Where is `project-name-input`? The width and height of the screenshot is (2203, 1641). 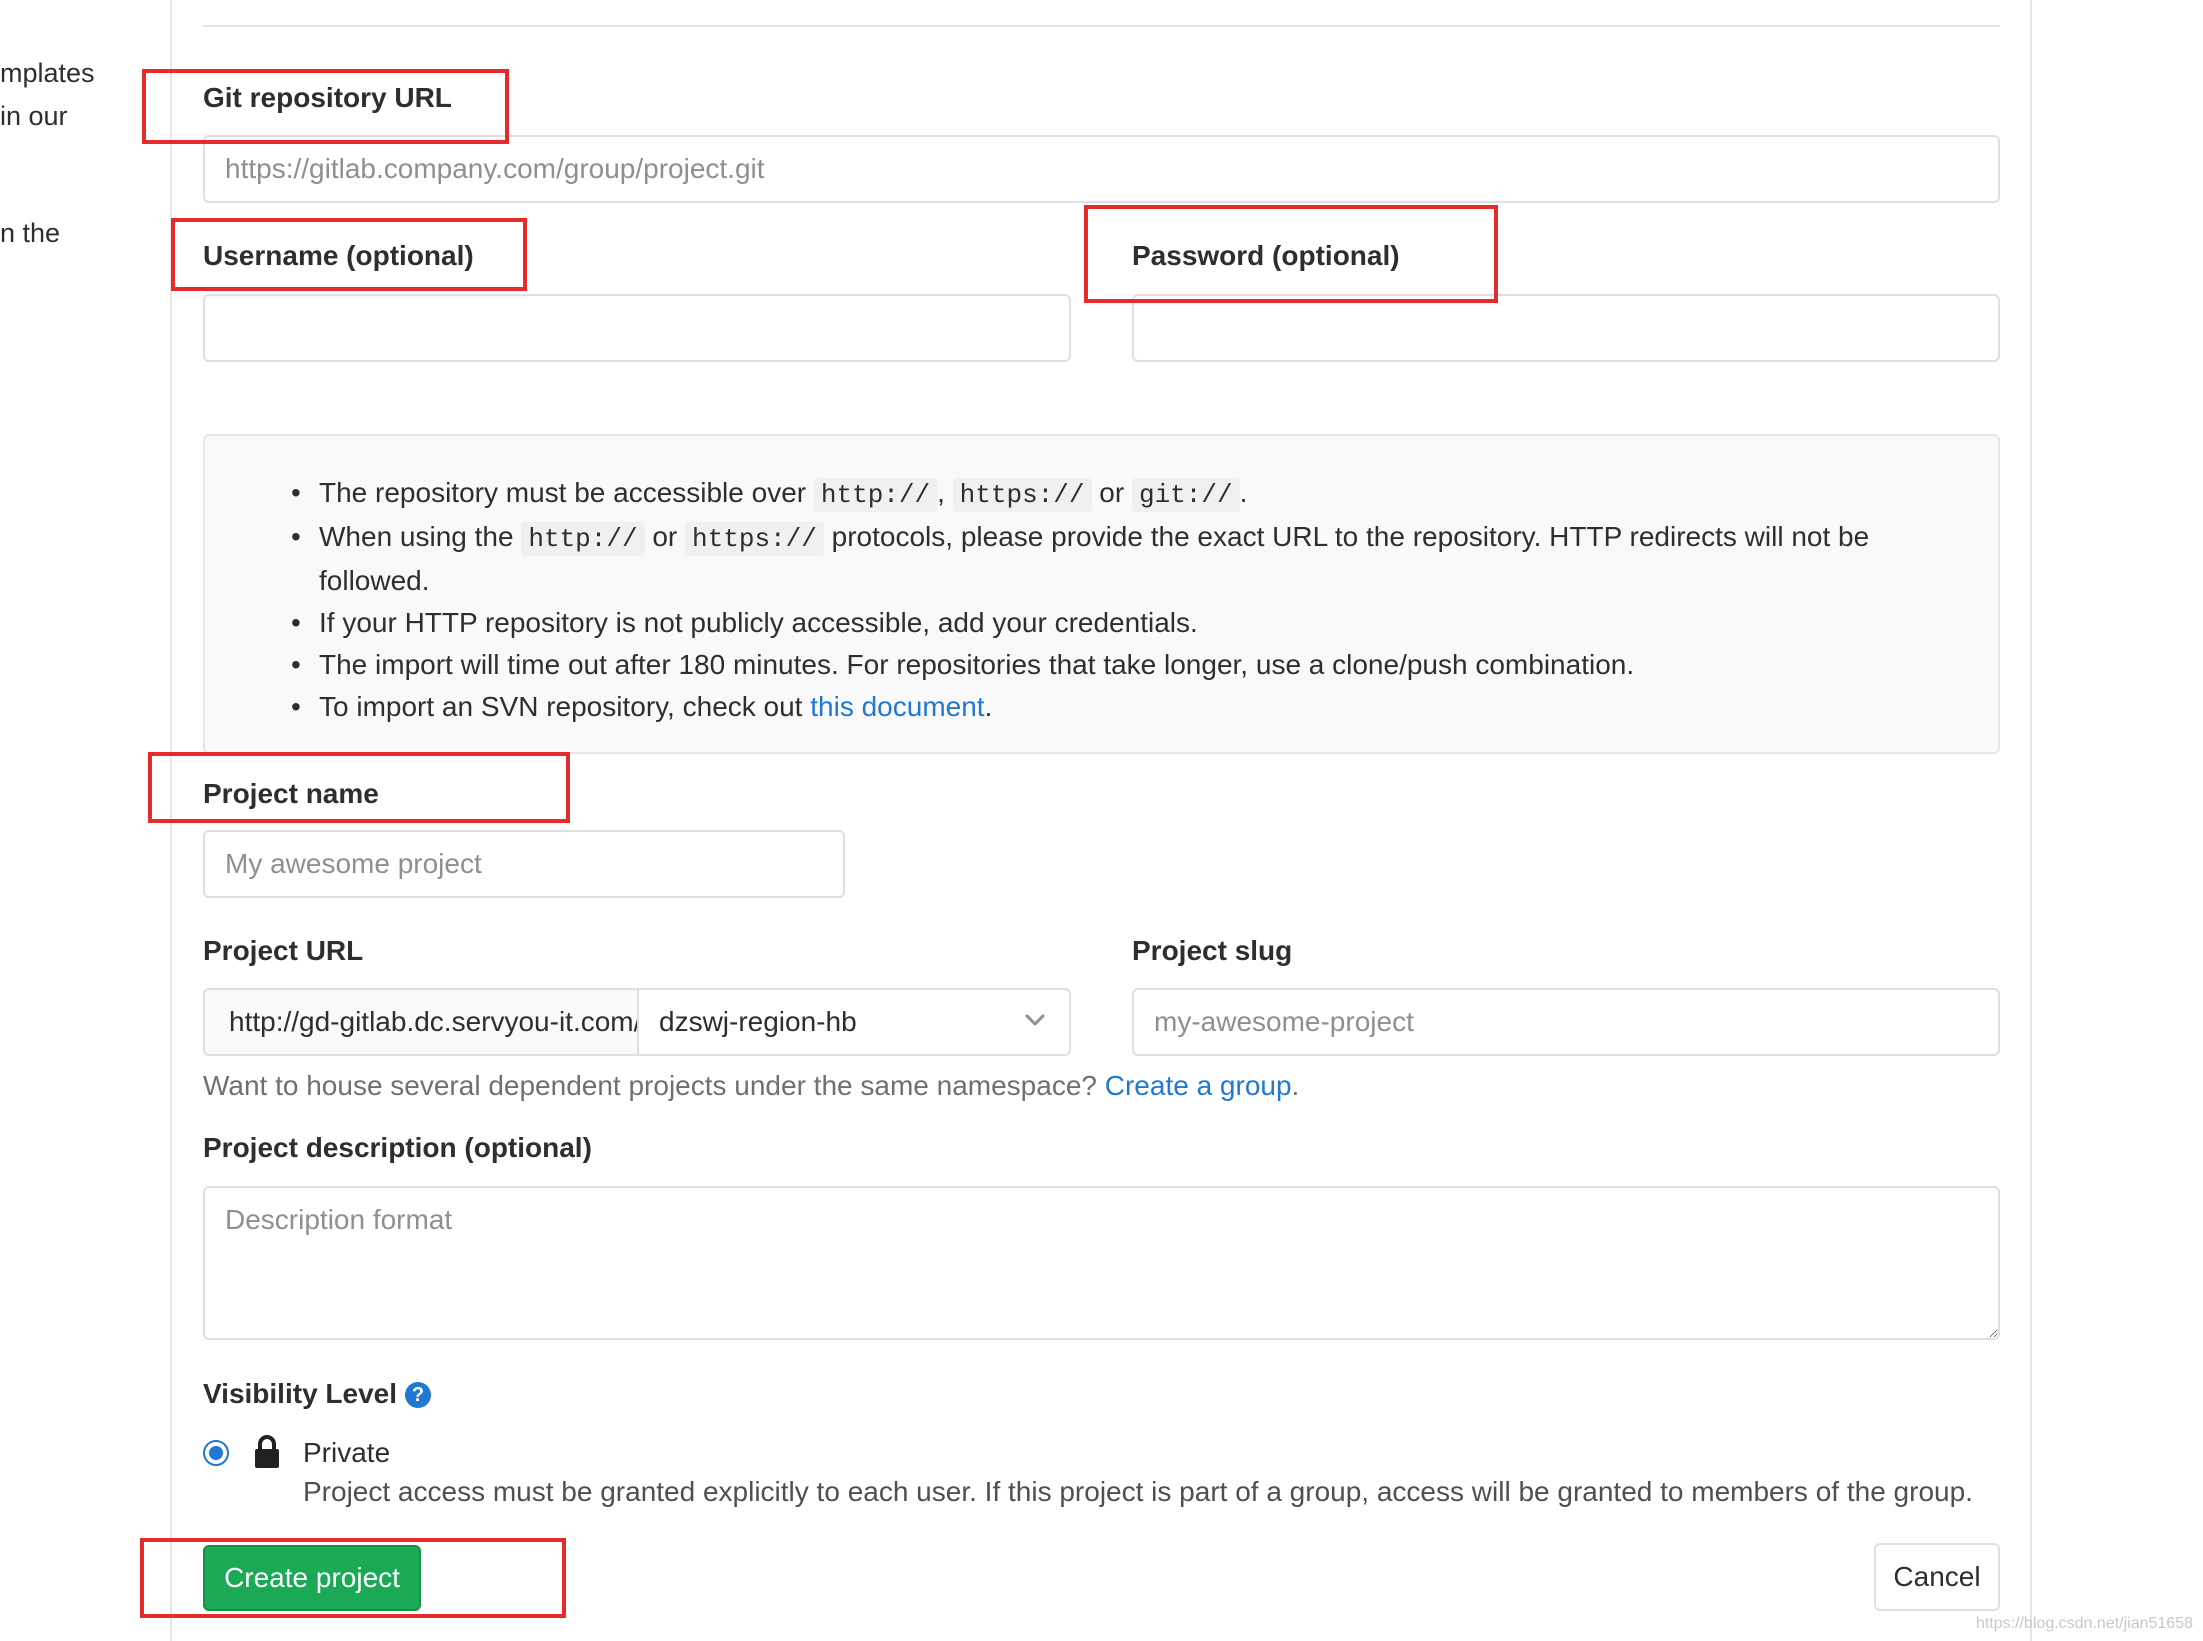
project-name-input is located at coordinates (524, 864).